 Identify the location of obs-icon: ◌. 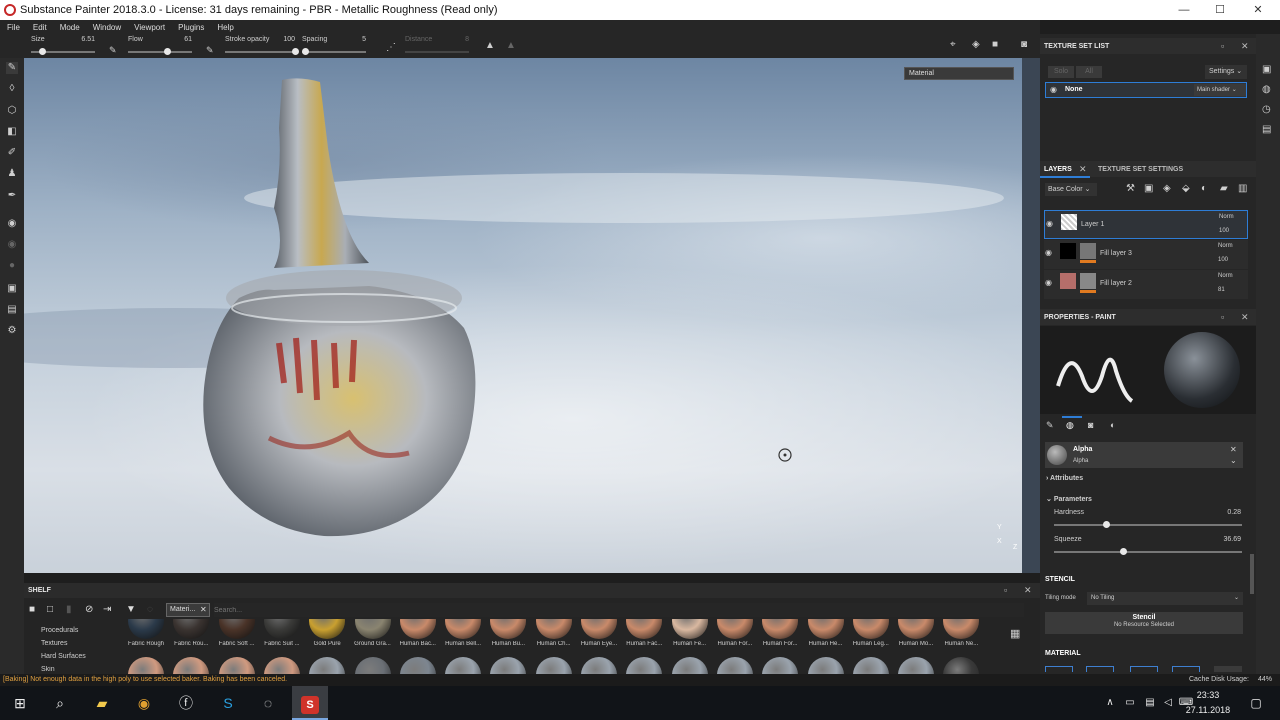
(268, 703).